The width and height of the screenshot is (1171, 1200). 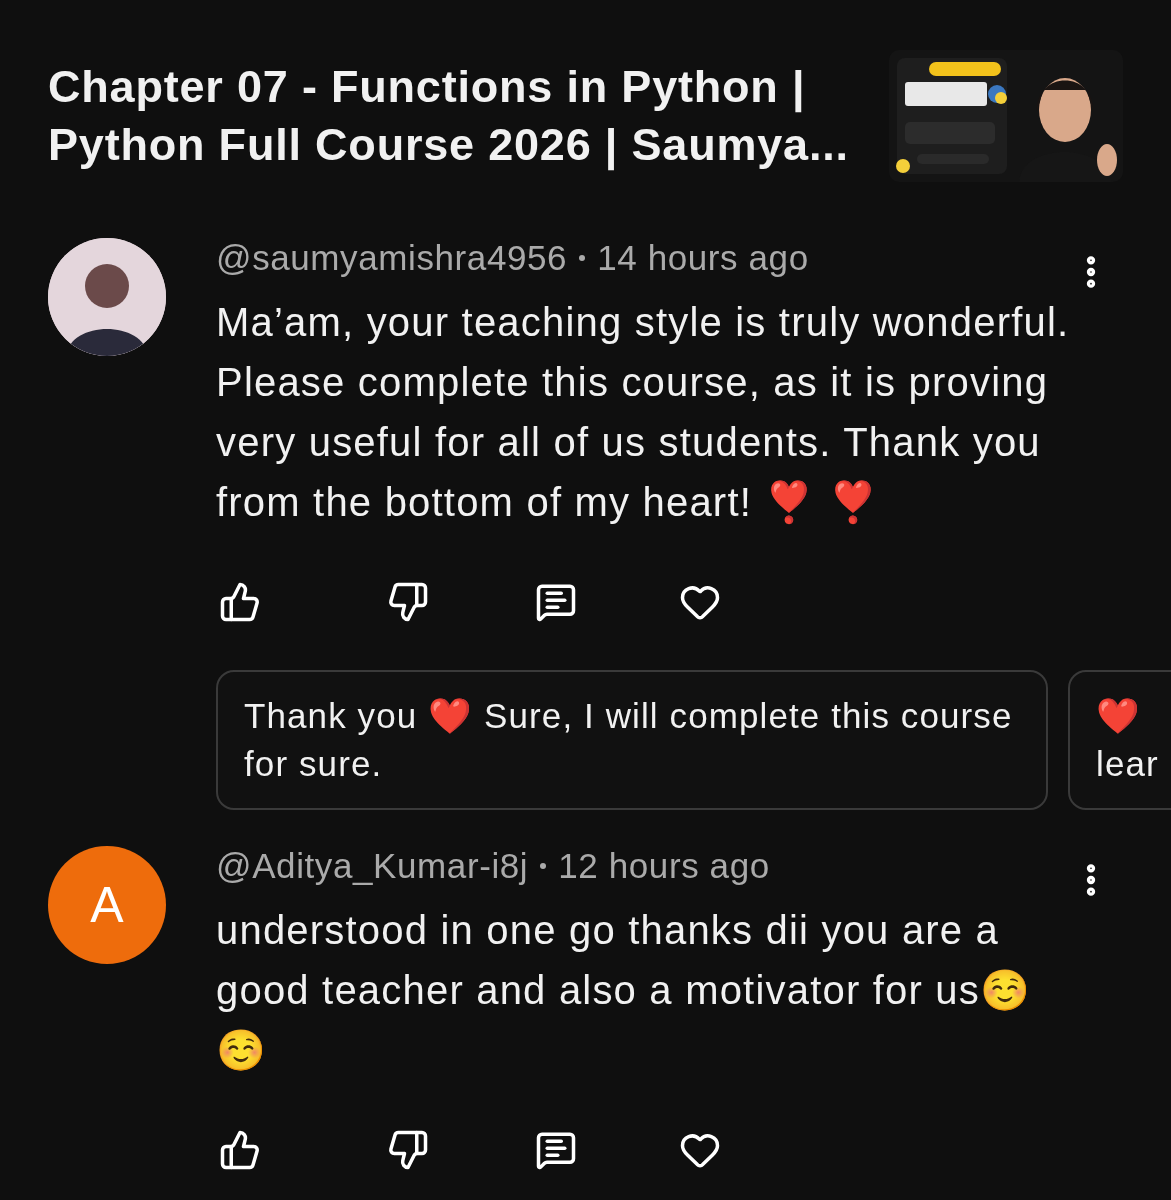 What do you see at coordinates (632, 740) in the screenshot?
I see `reply-card: Thank you ❤ Sure, I will complete this course for sure.` at bounding box center [632, 740].